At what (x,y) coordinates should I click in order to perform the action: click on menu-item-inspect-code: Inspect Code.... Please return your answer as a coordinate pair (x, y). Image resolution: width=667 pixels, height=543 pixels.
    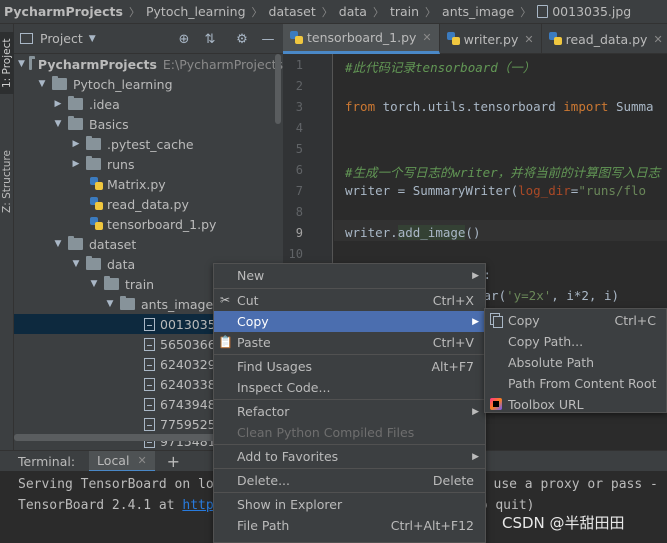
    Looking at the image, I should click on (349, 387).